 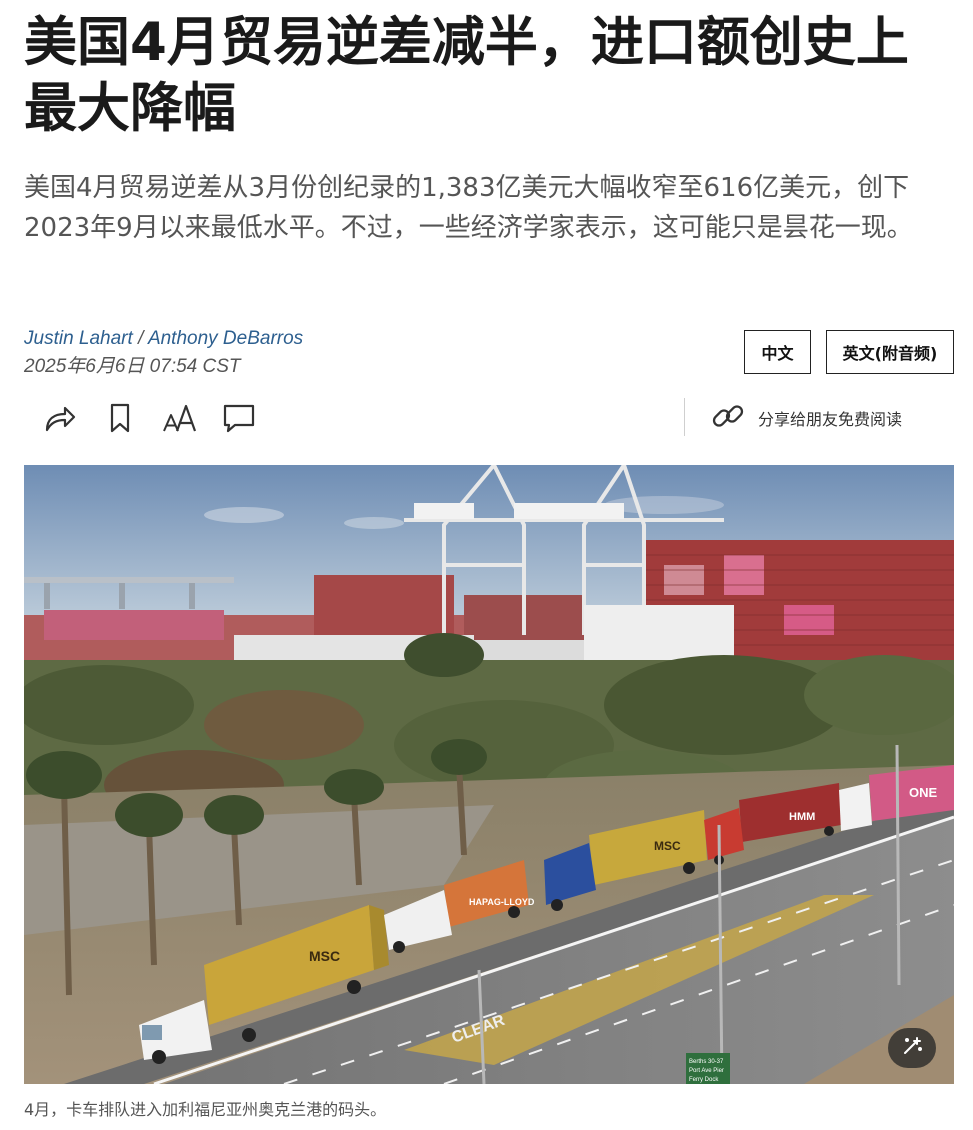 I want to click on toolbar-divider, so click(x=684, y=417).